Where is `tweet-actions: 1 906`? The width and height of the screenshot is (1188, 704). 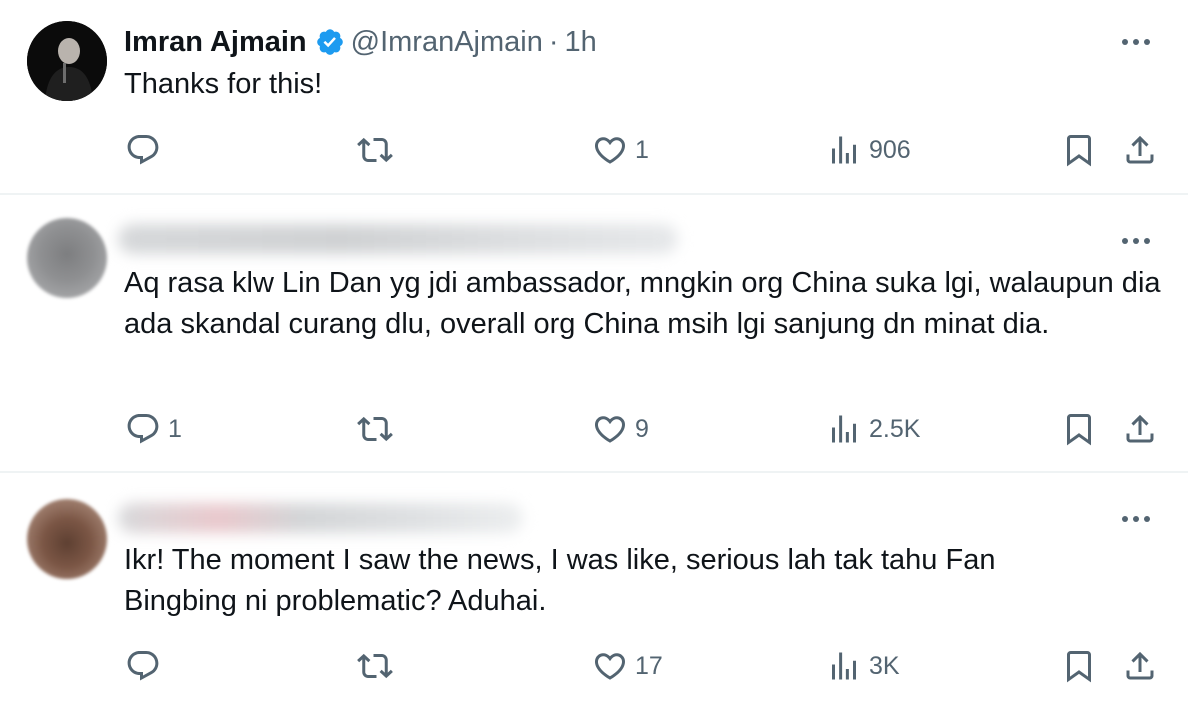 tweet-actions: 1 906 is located at coordinates (594, 150).